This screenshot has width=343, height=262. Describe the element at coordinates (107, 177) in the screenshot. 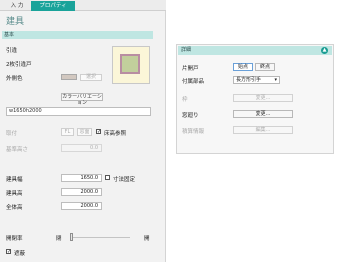

I see `fixed-size-checkbox` at that location.